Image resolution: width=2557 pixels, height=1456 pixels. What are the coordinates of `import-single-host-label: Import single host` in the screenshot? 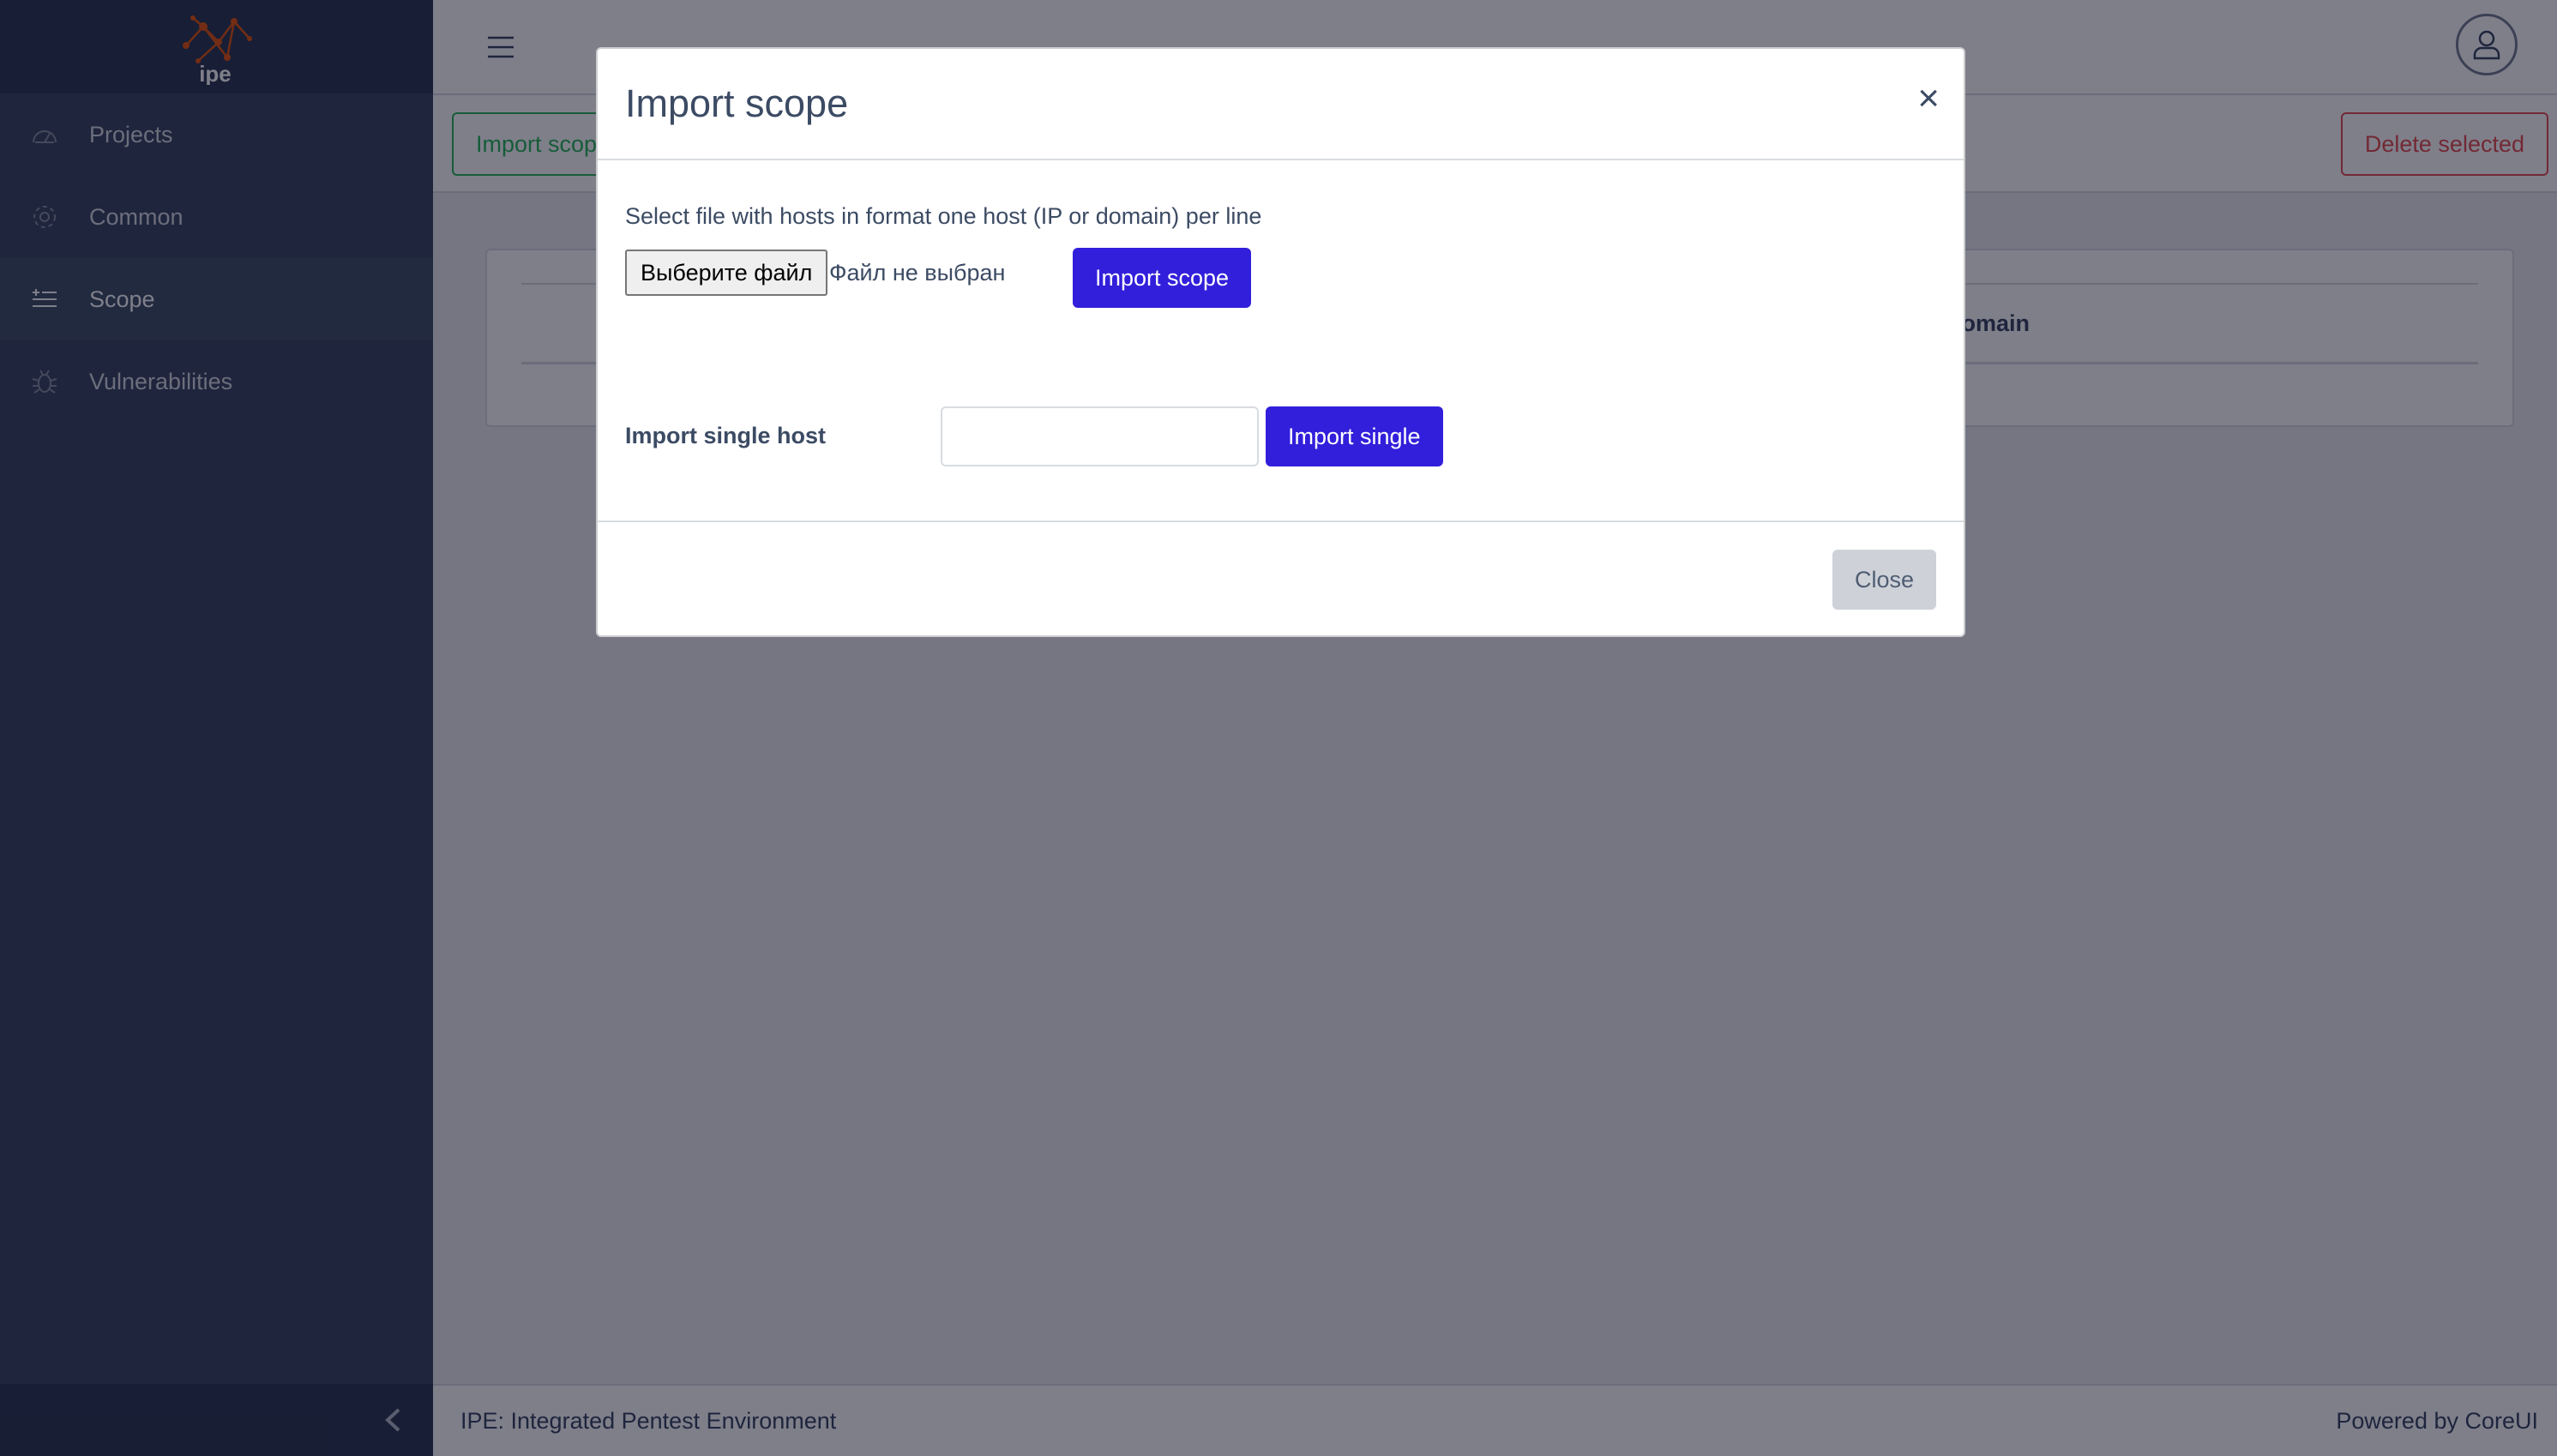 It's located at (726, 435).